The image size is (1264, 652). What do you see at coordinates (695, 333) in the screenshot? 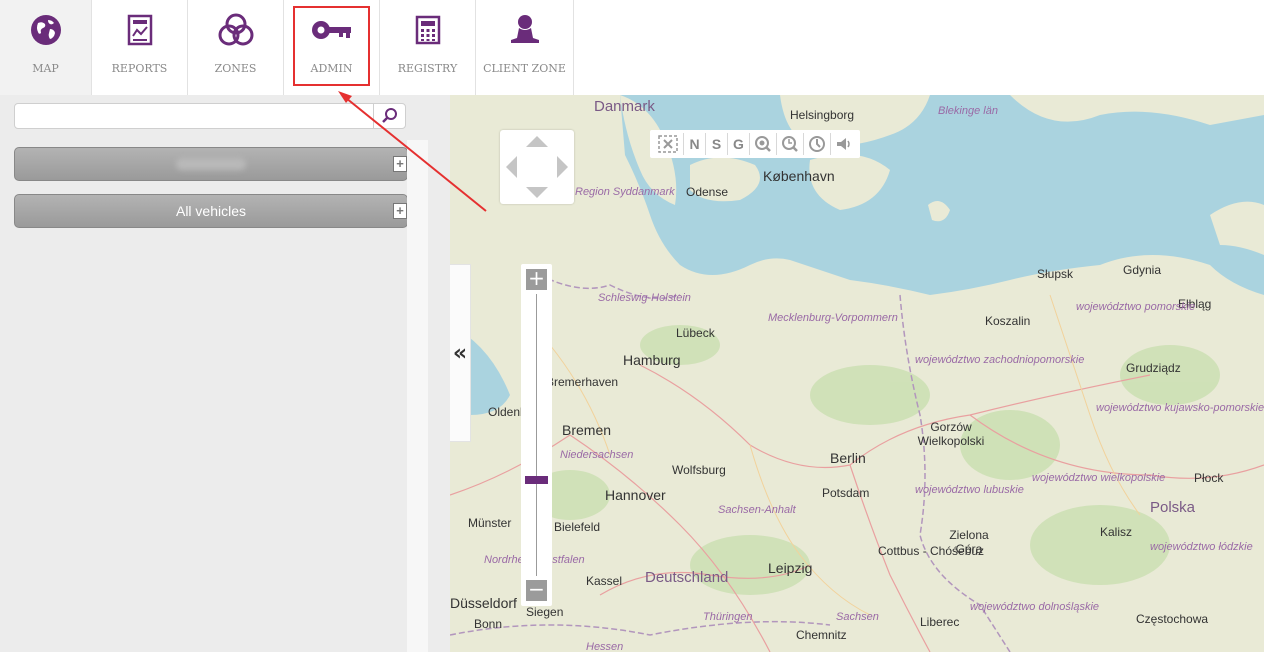
I see `map-label-city: Lübeck` at bounding box center [695, 333].